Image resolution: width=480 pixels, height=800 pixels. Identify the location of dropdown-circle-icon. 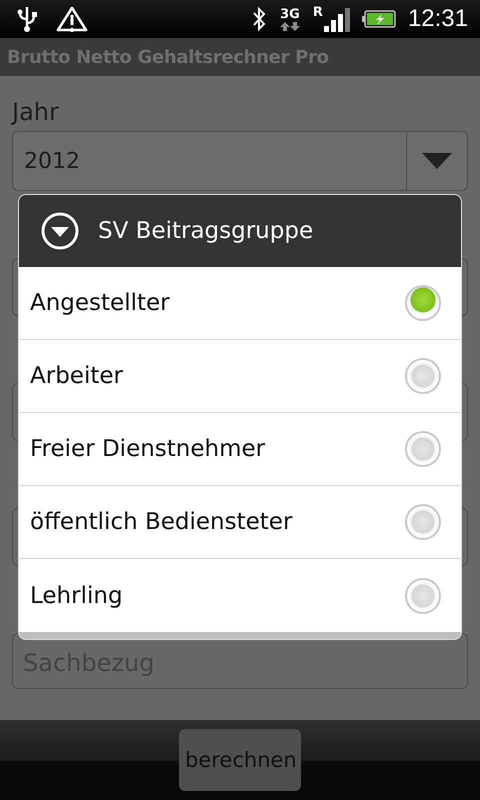
(60, 231).